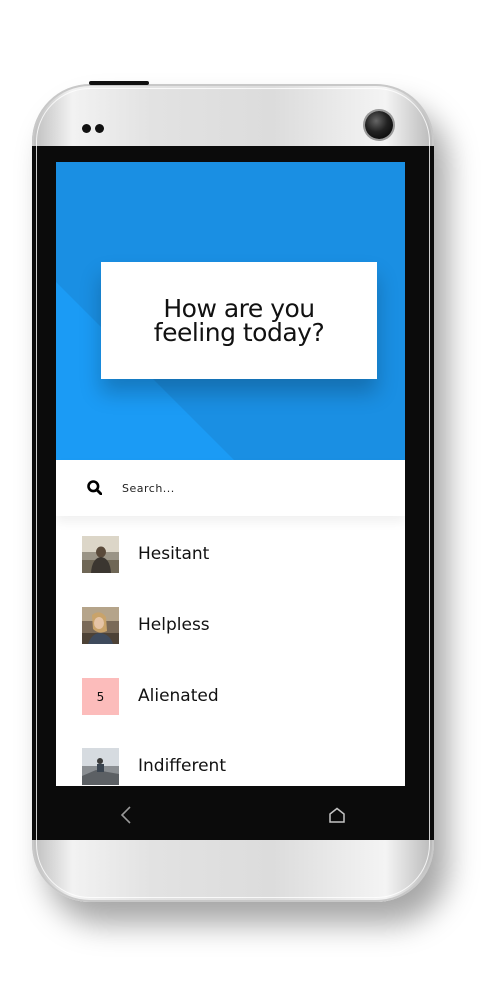 The image size is (482, 1000). I want to click on search-icon, so click(94, 487).